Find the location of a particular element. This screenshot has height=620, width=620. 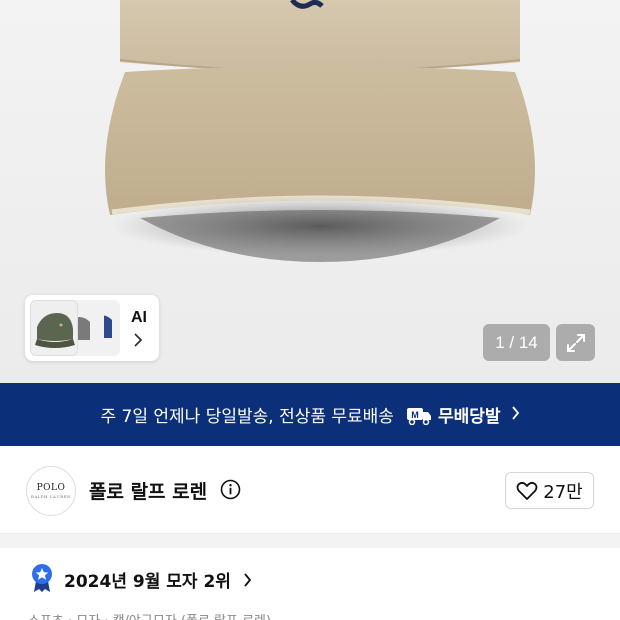

heart-icon is located at coordinates (527, 490).